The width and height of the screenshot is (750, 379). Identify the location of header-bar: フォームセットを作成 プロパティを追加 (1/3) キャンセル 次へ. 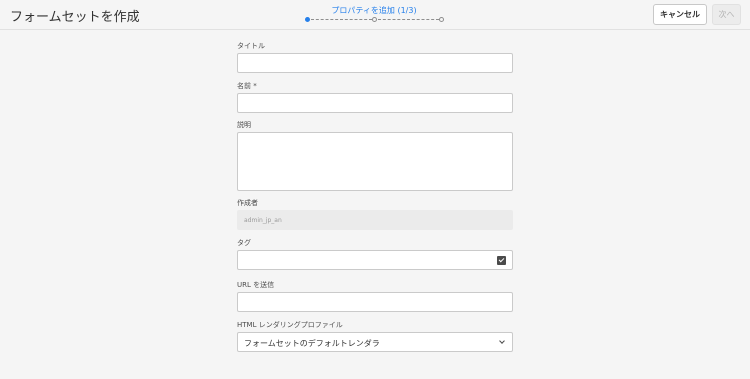
(375, 15).